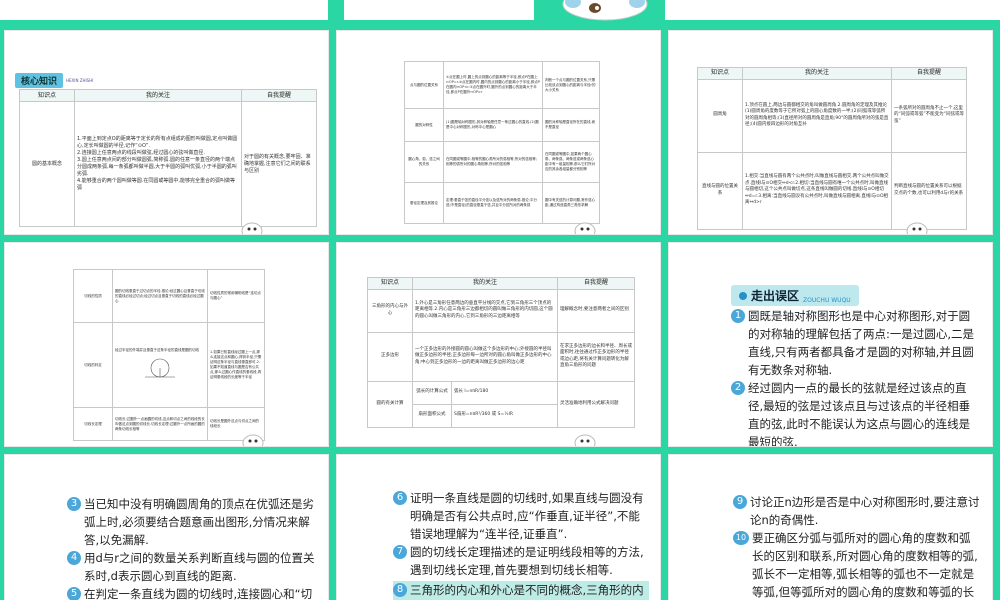  I want to click on item-text: 用d与r之间的数量关系判断直线与圆的位置关系时,d表示圆心到直线的距离., so click(199, 567).